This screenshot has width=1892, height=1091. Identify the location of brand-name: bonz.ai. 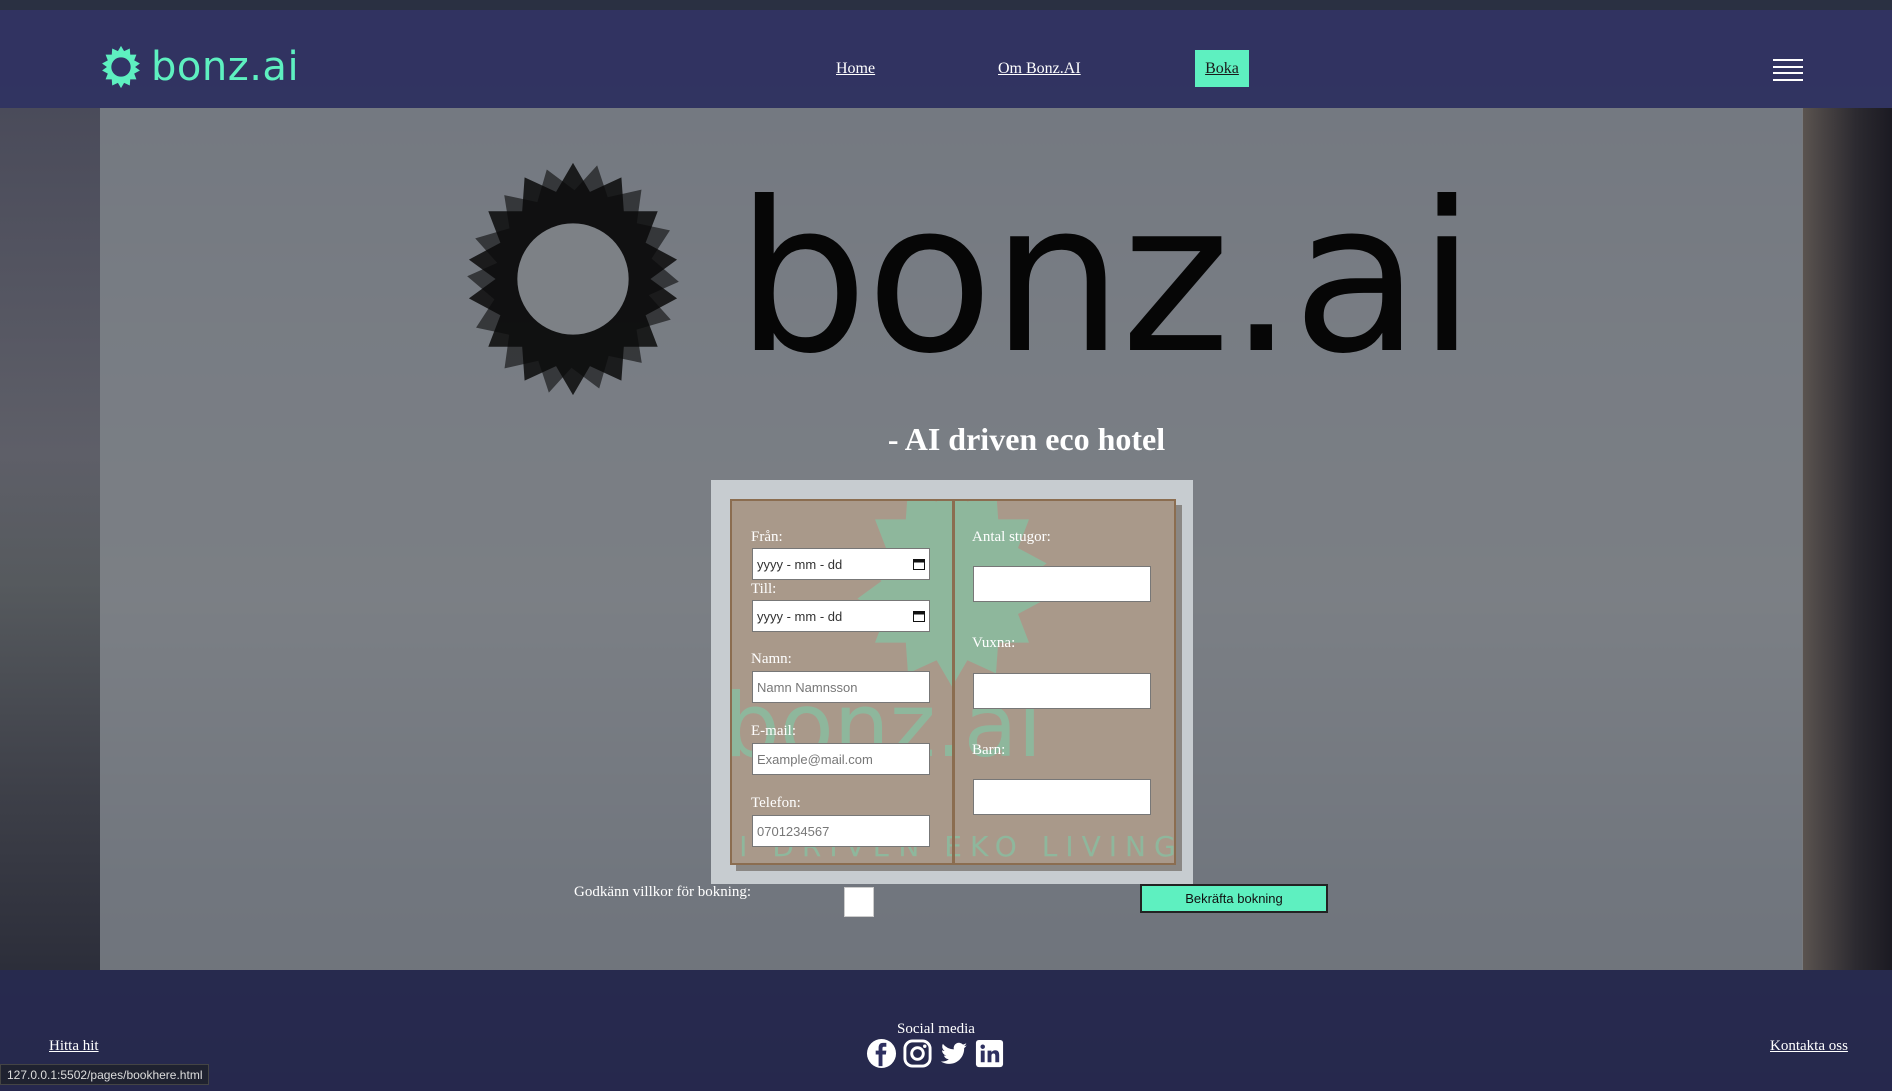
(225, 67).